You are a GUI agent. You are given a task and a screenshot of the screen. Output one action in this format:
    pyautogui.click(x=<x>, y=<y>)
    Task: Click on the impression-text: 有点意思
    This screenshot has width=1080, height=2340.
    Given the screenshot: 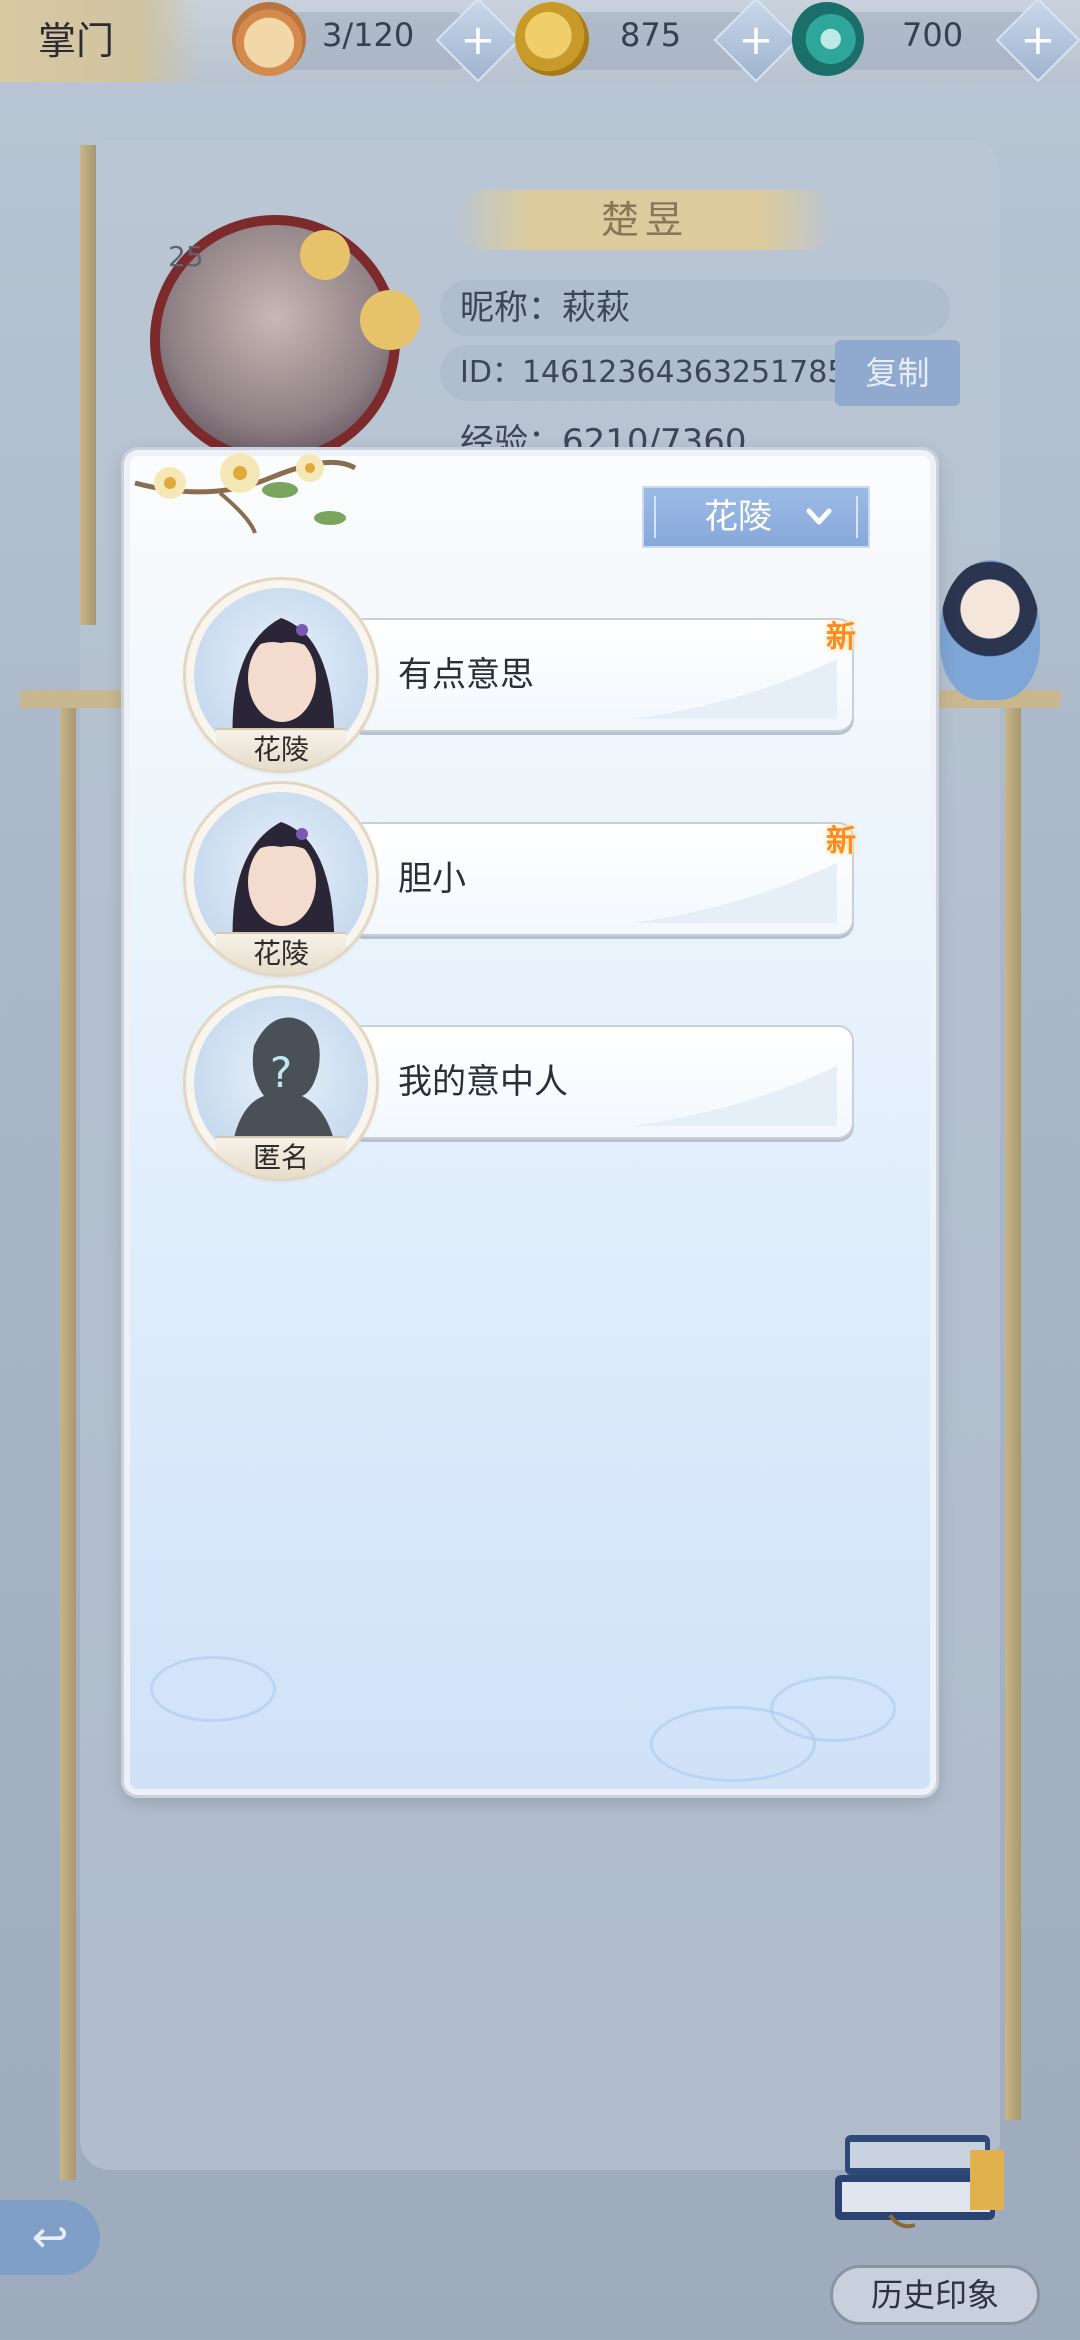 What is the action you would take?
    pyautogui.click(x=466, y=675)
    